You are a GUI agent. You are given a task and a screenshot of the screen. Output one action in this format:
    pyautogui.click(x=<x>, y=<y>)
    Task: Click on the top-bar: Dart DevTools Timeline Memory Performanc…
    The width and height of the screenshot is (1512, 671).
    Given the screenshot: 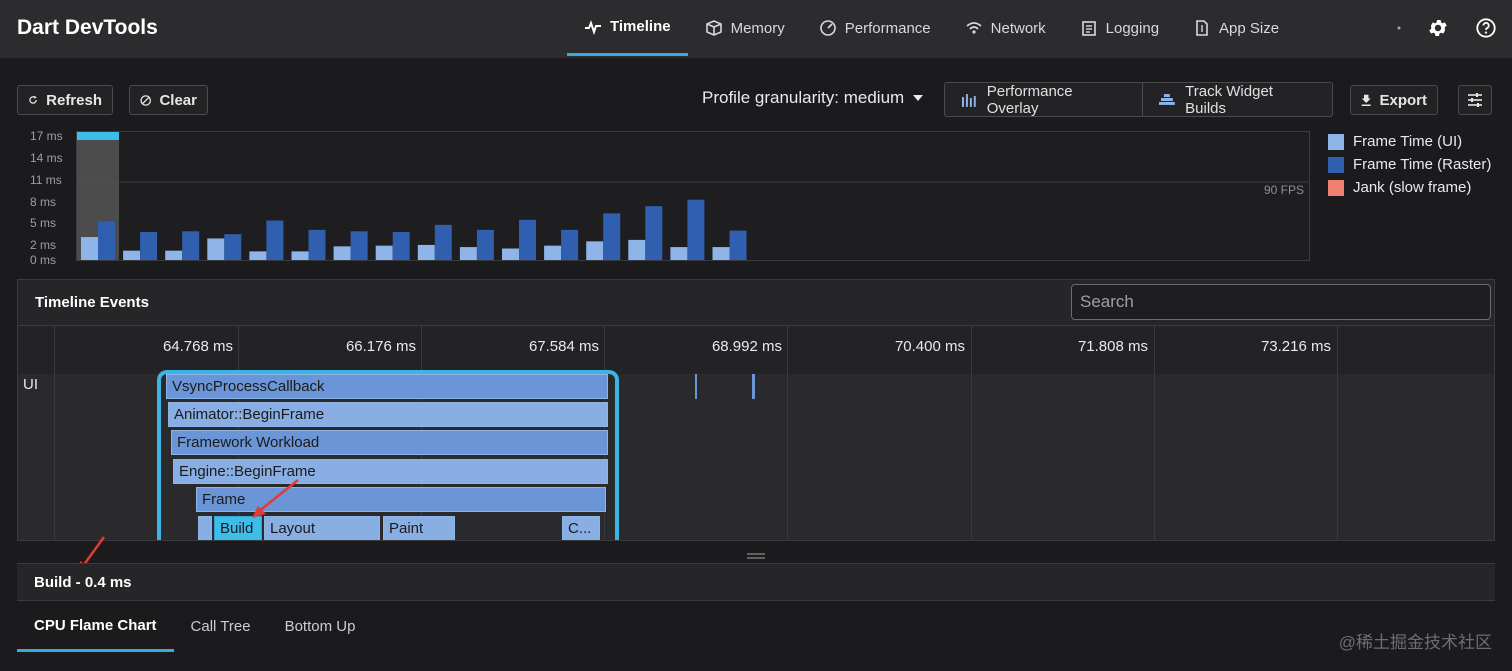 What is the action you would take?
    pyautogui.click(x=756, y=29)
    